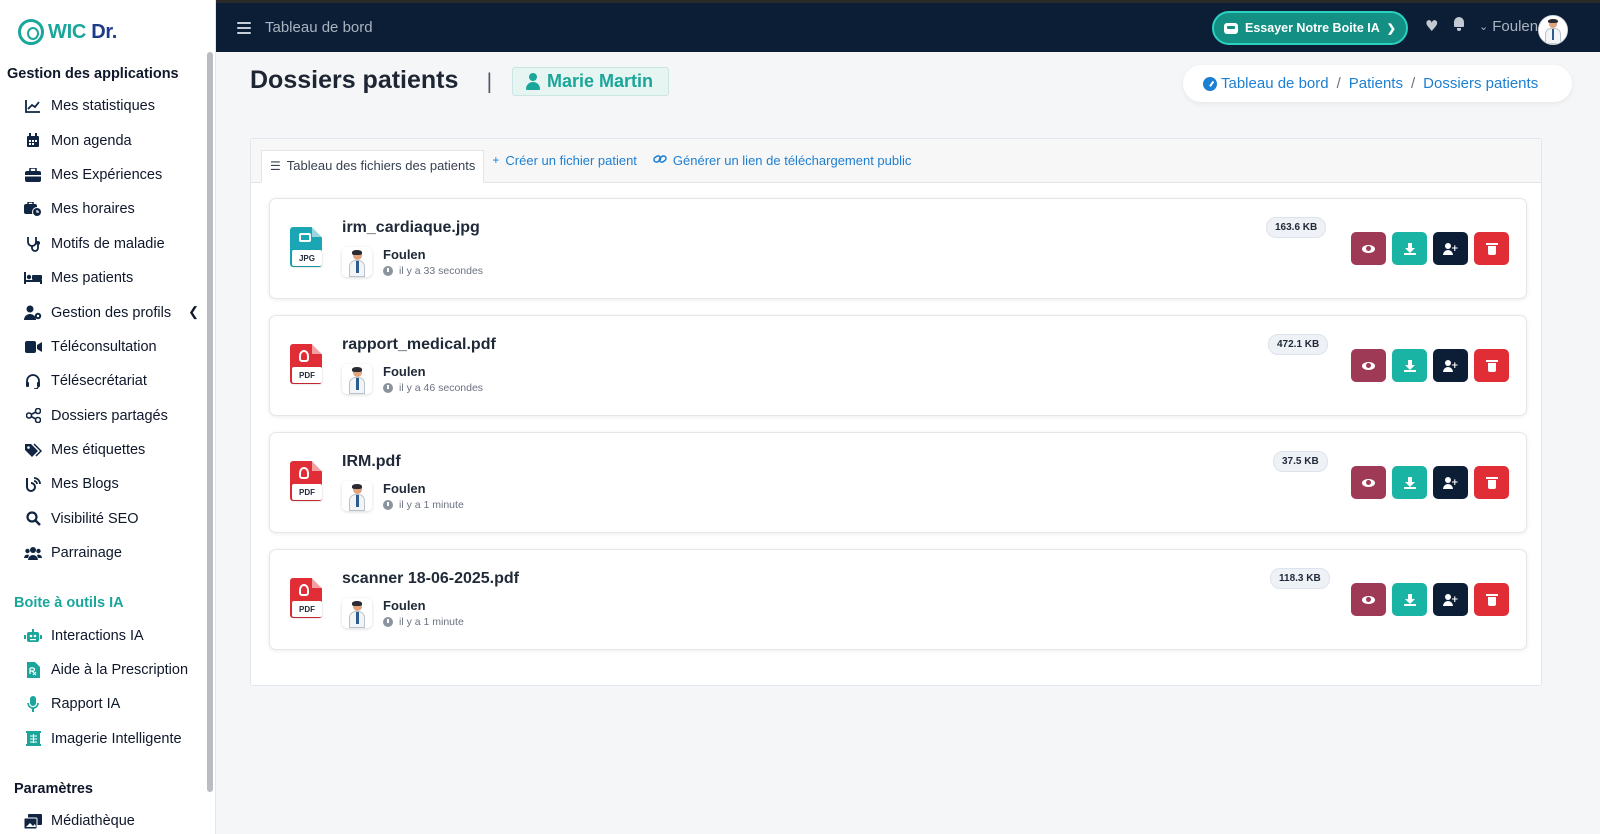 The image size is (1600, 834). Describe the element at coordinates (564, 160) in the screenshot. I see `tab-create-file: + Créer un fichier patient` at that location.